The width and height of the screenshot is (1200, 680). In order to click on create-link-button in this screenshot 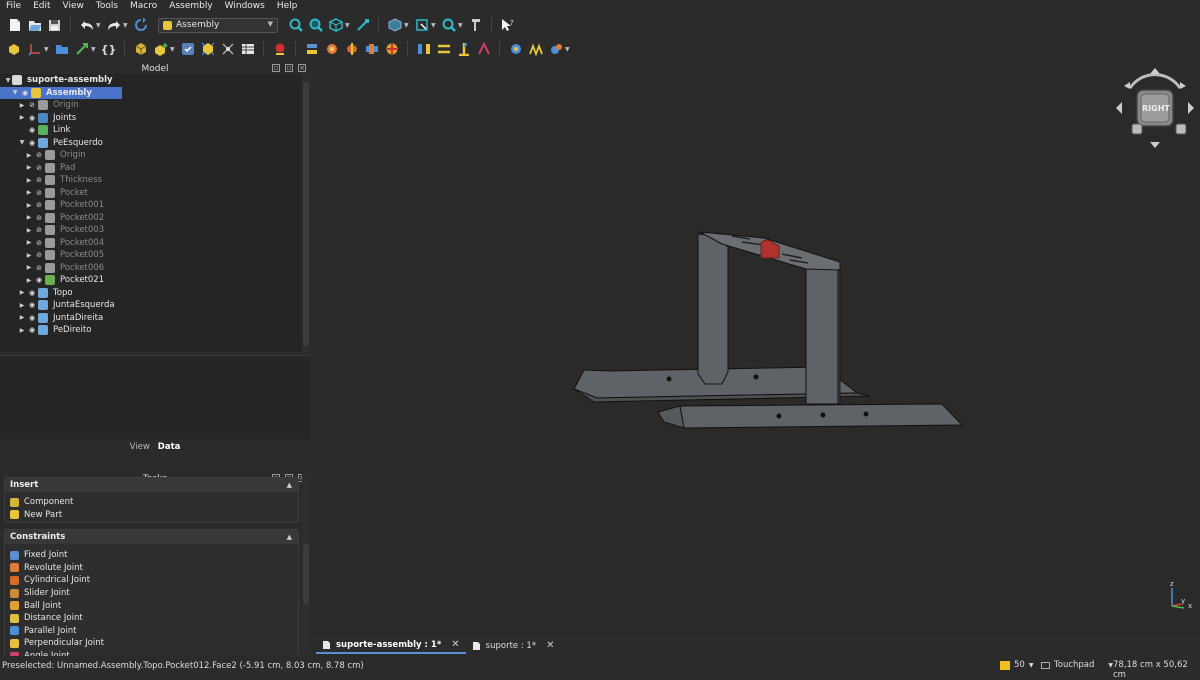, I will do `click(81, 49)`.